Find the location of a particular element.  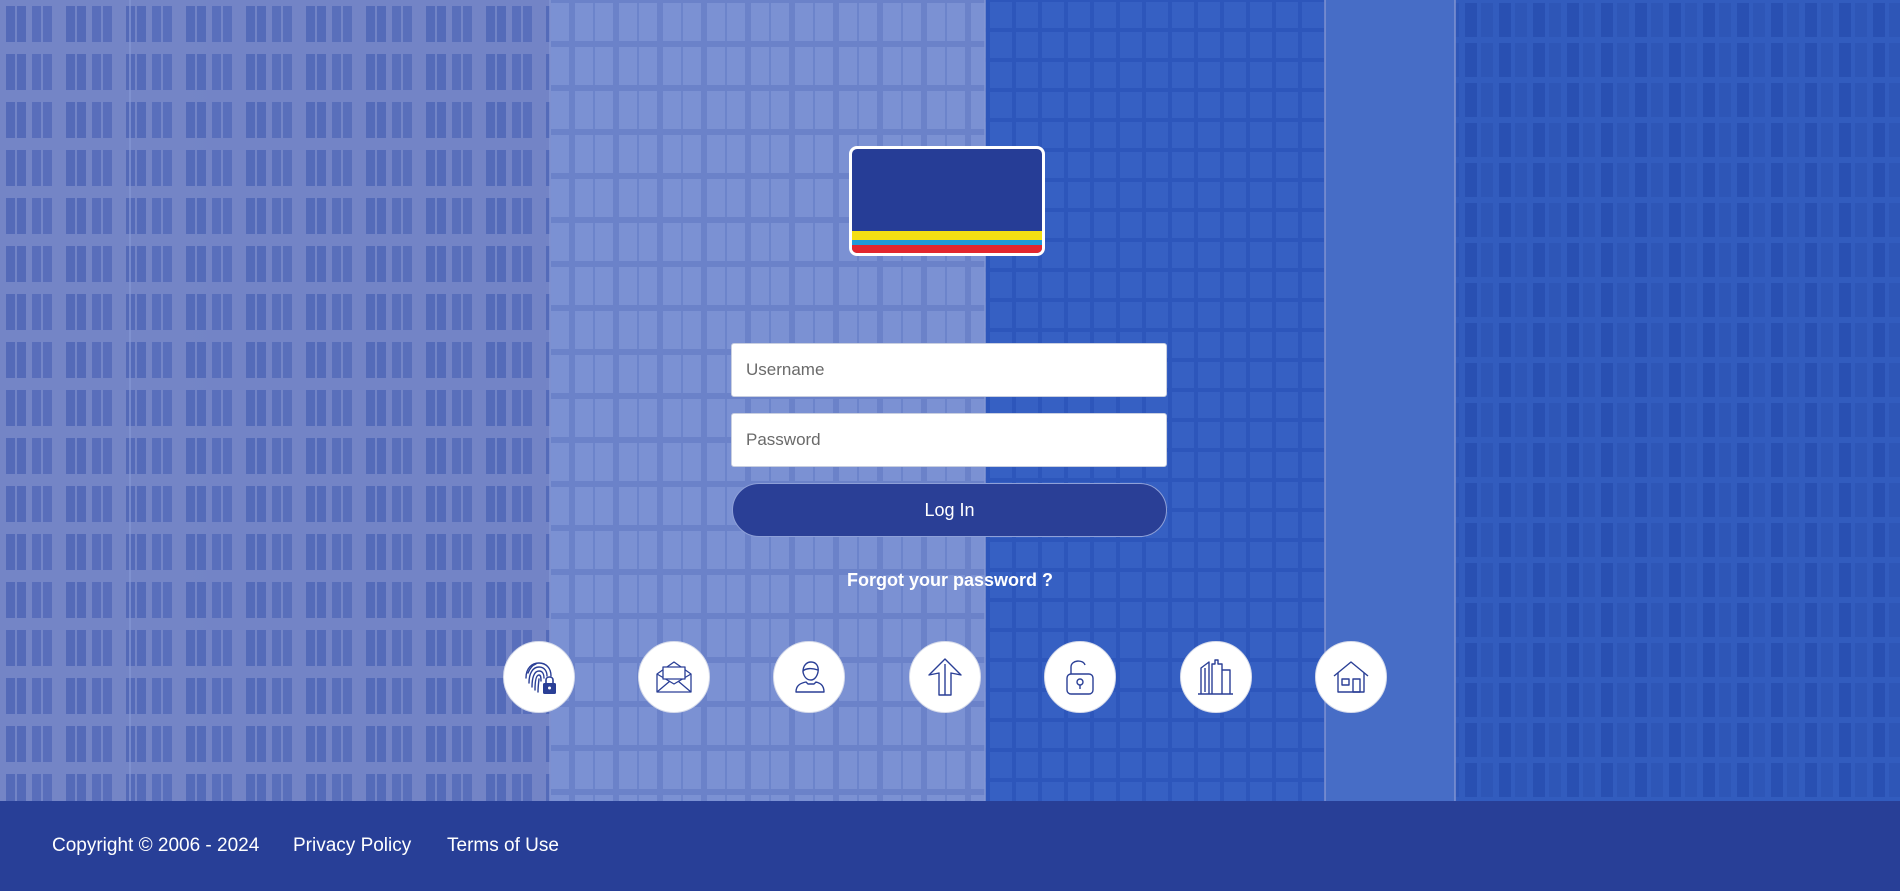

logo-stripe-red is located at coordinates (947, 249).